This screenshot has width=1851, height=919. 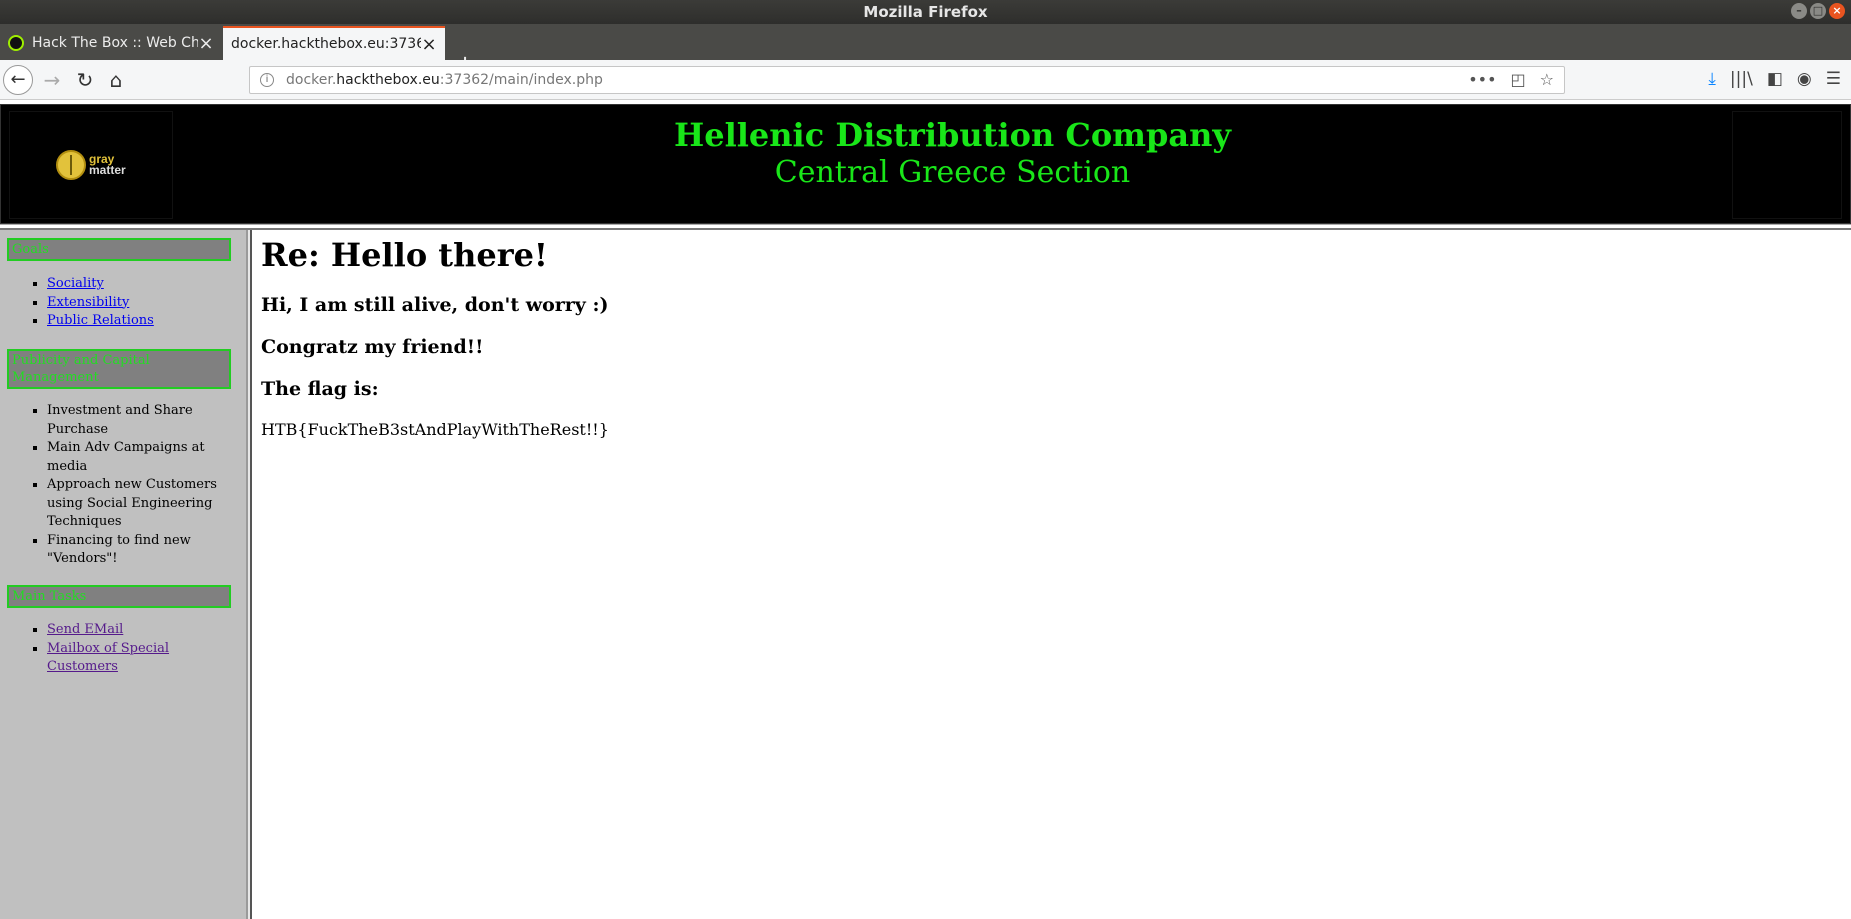 What do you see at coordinates (85, 80) in the screenshot?
I see `reload-button: ↻` at bounding box center [85, 80].